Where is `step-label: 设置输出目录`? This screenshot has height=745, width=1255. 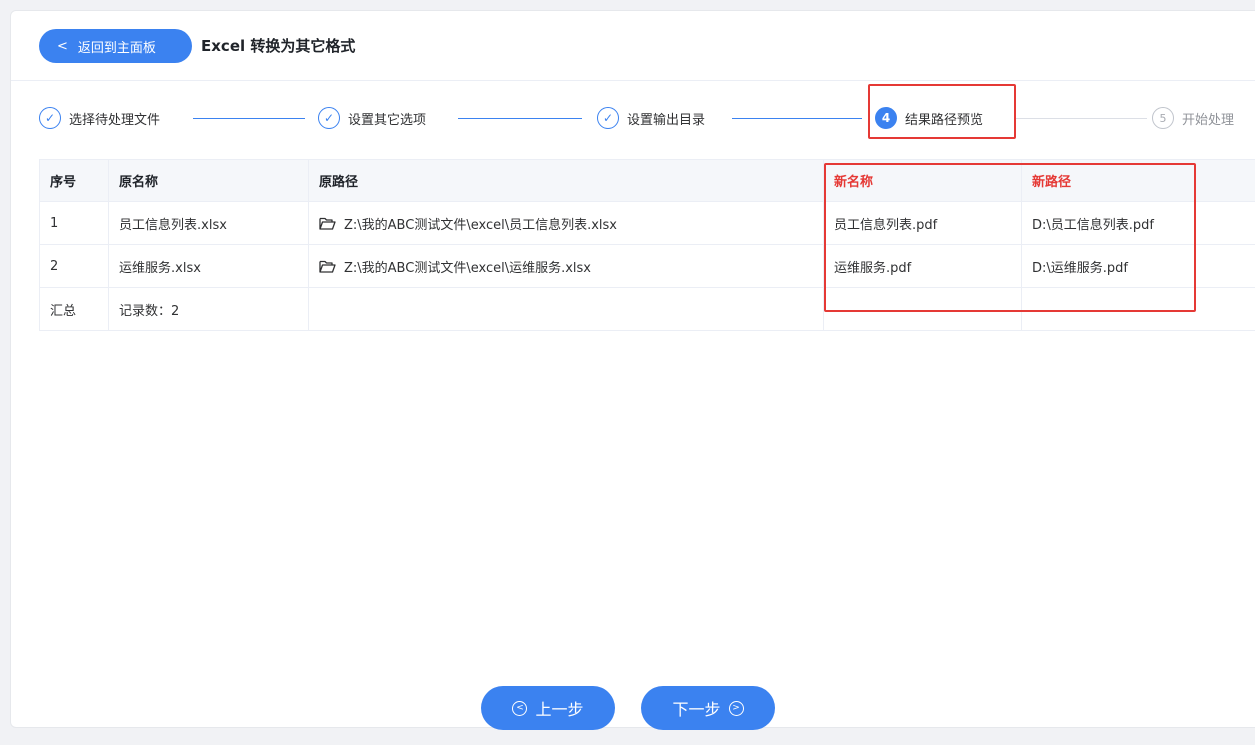 step-label: 设置输出目录 is located at coordinates (666, 120).